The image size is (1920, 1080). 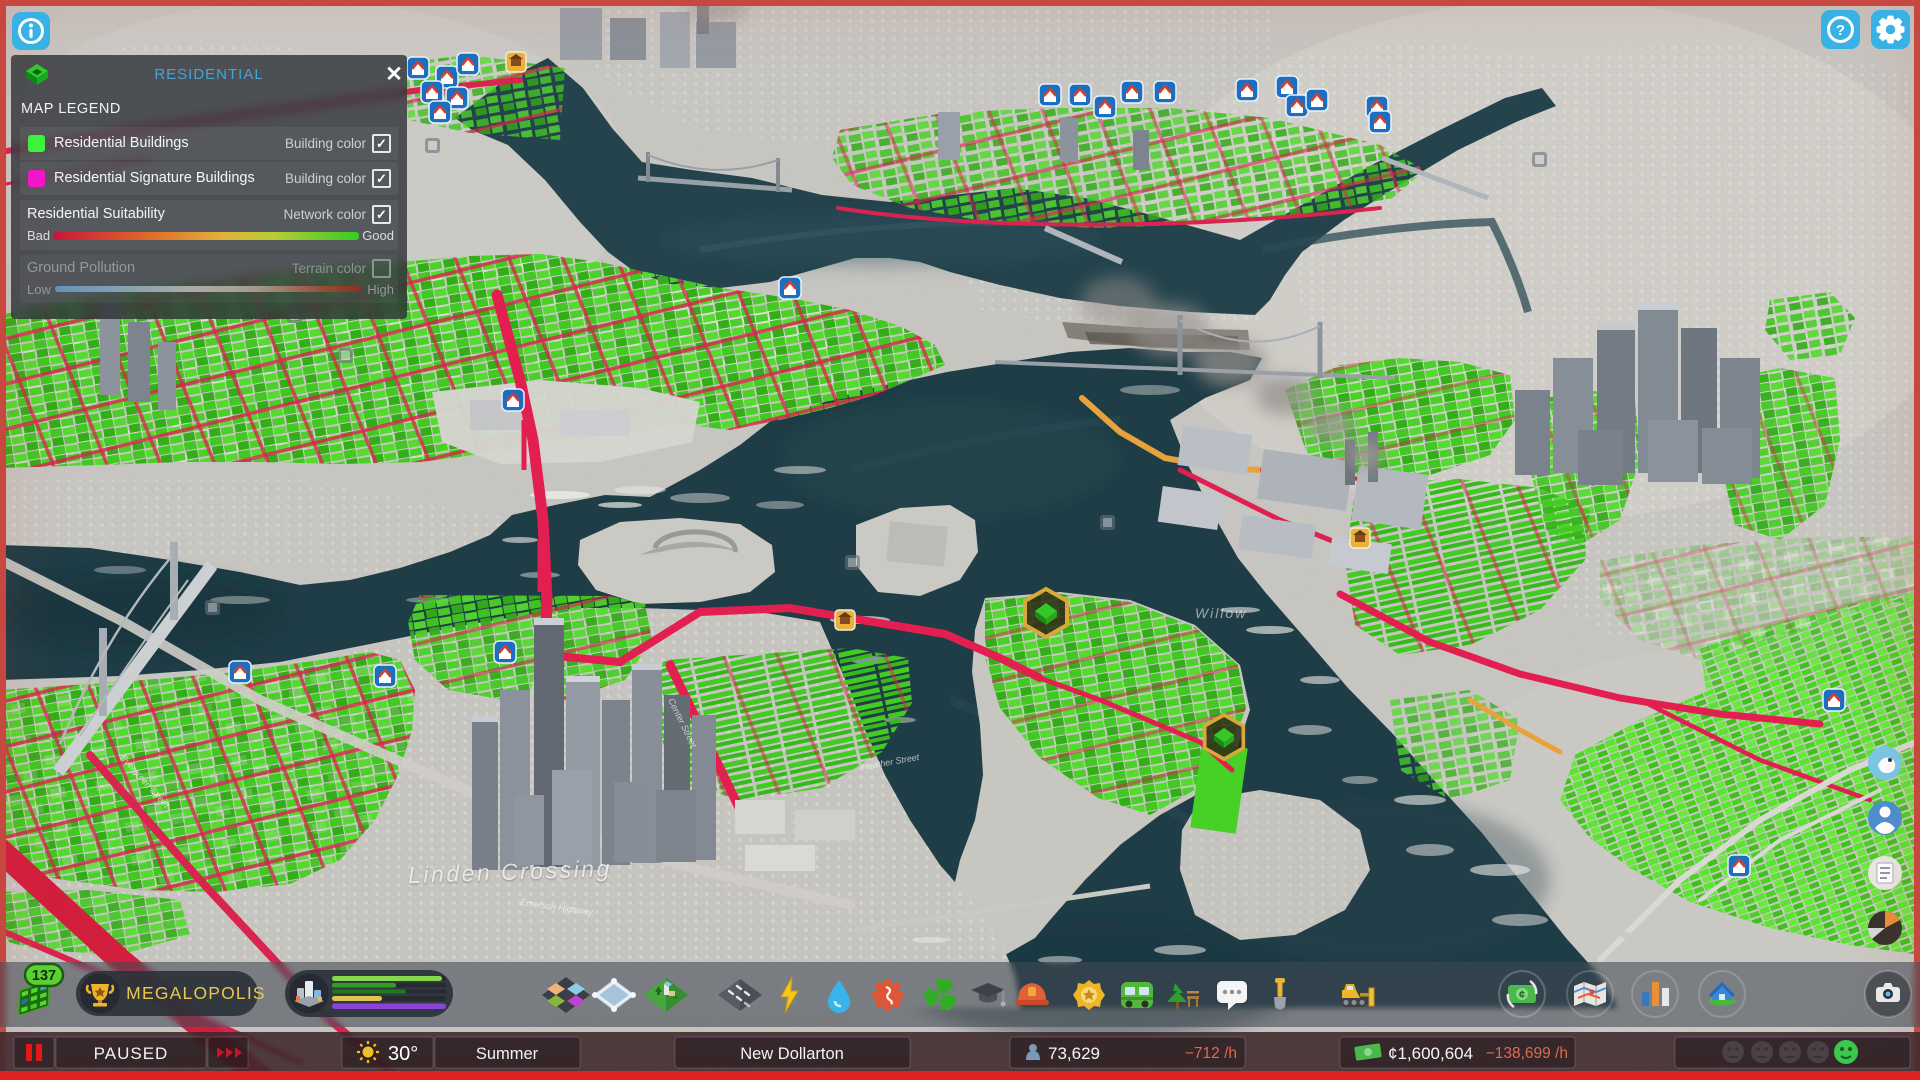 What do you see at coordinates (507, 1054) in the screenshot?
I see `svg-text: Summer` at bounding box center [507, 1054].